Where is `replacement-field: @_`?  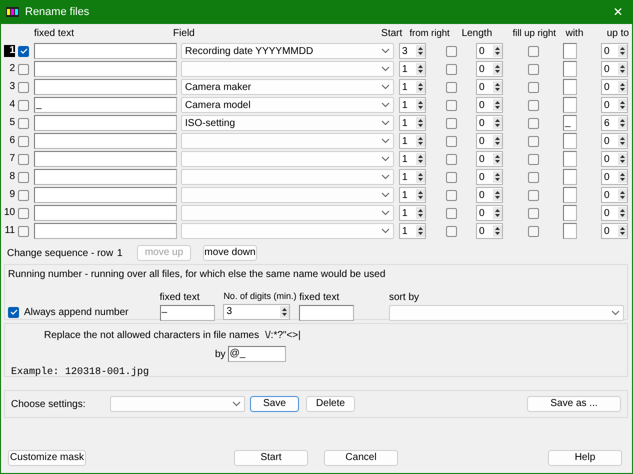
replacement-field: @_ is located at coordinates (257, 354).